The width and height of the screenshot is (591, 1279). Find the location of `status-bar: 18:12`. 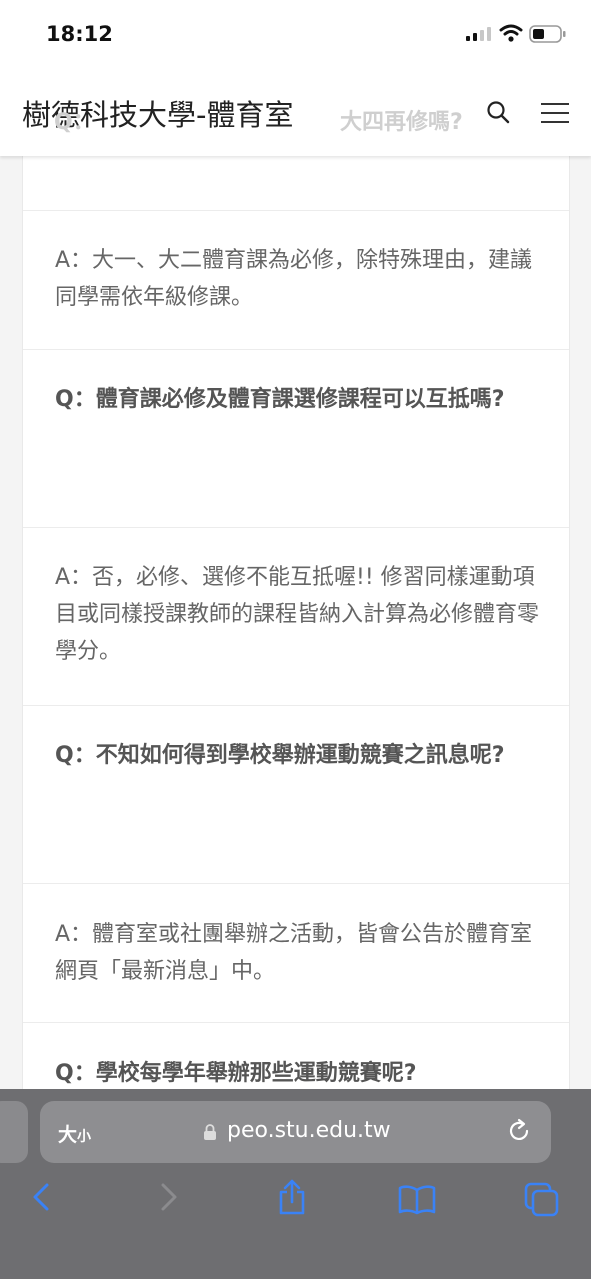

status-bar: 18:12 is located at coordinates (295, 35).